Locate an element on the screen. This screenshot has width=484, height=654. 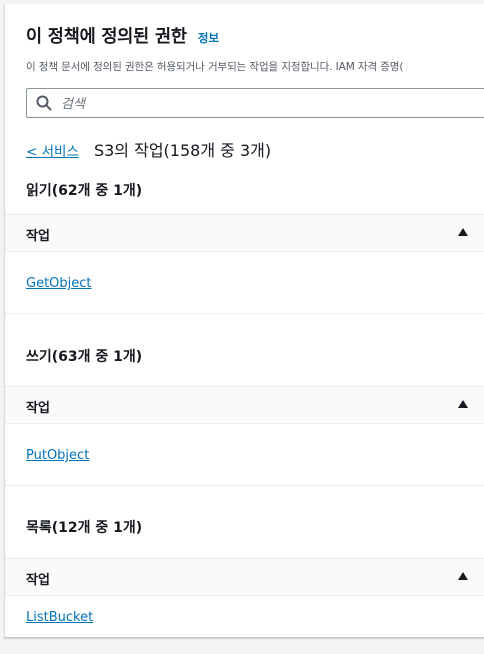
table-header-write: 작업 is located at coordinates (244, 405).